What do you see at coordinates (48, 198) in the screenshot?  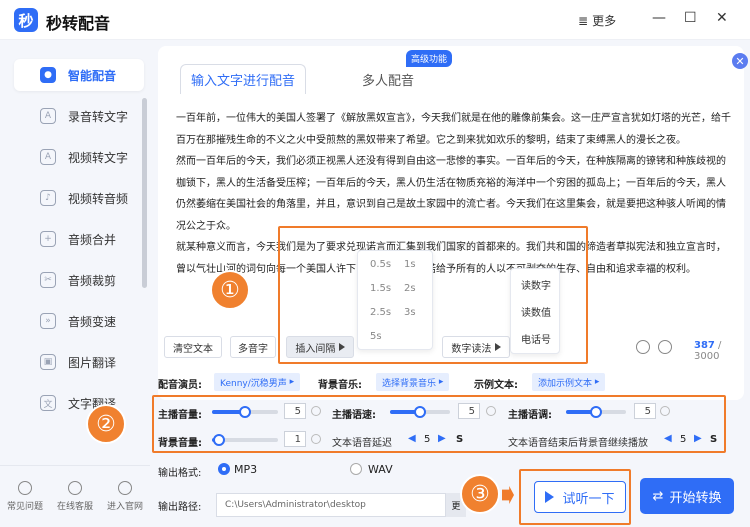 I see `video-audio-icon: ♪` at bounding box center [48, 198].